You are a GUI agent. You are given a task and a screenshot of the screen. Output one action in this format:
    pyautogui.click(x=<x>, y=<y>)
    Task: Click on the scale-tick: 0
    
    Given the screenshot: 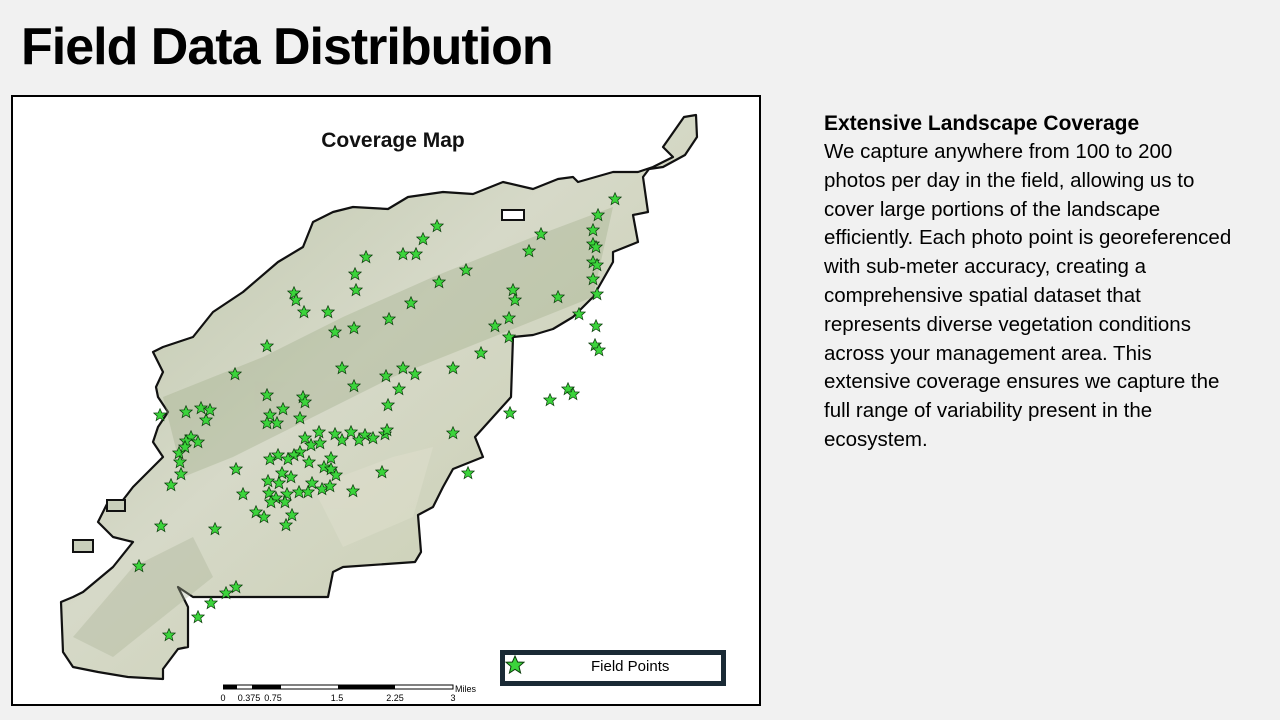 What is the action you would take?
    pyautogui.click(x=223, y=698)
    